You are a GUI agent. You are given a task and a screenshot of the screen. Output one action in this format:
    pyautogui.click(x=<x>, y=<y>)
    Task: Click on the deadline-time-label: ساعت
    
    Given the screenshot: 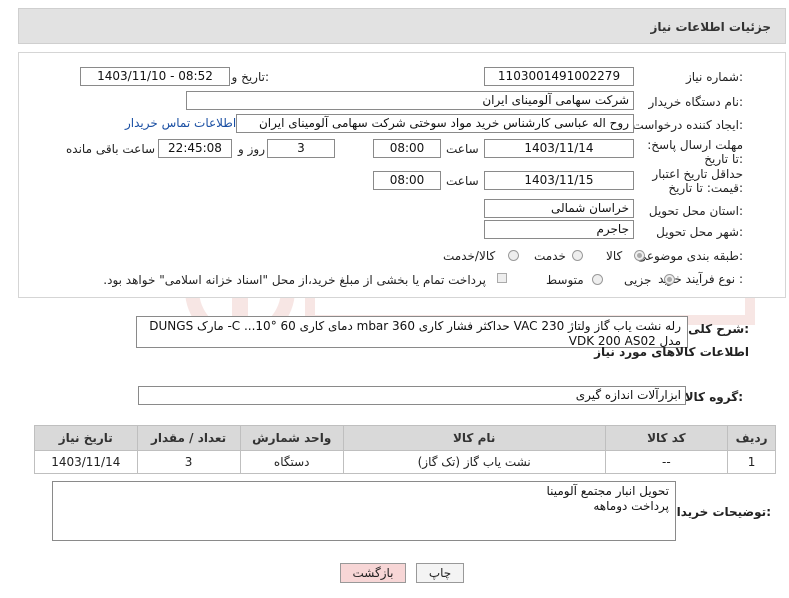 What is the action you would take?
    pyautogui.click(x=462, y=149)
    